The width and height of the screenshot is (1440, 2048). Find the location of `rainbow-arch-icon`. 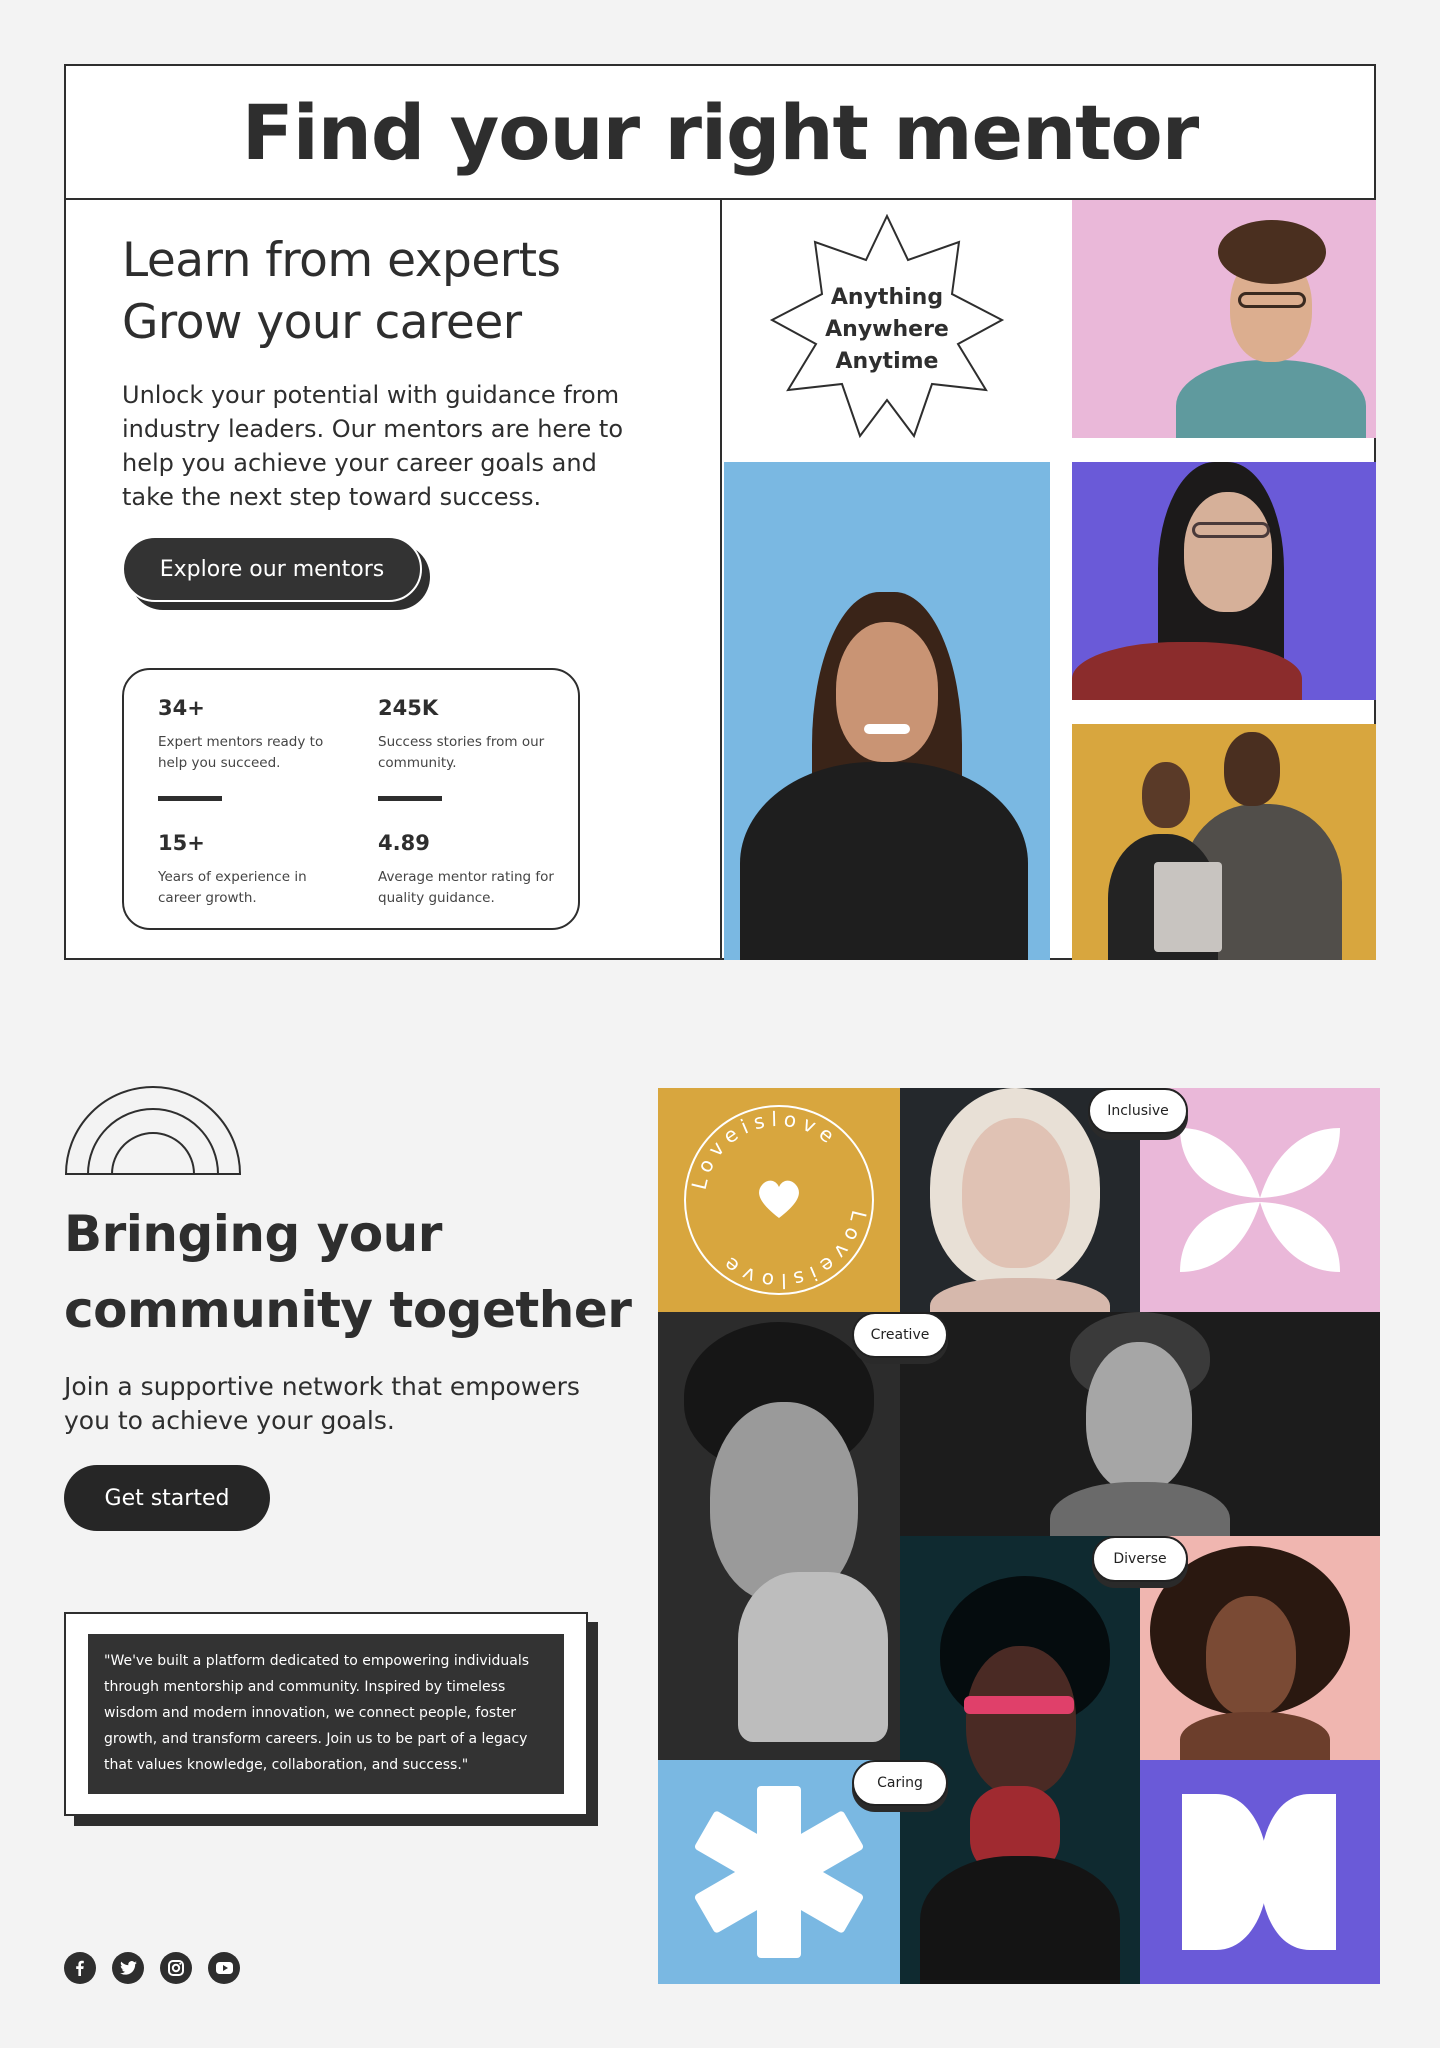

rainbow-arch-icon is located at coordinates (153, 1130).